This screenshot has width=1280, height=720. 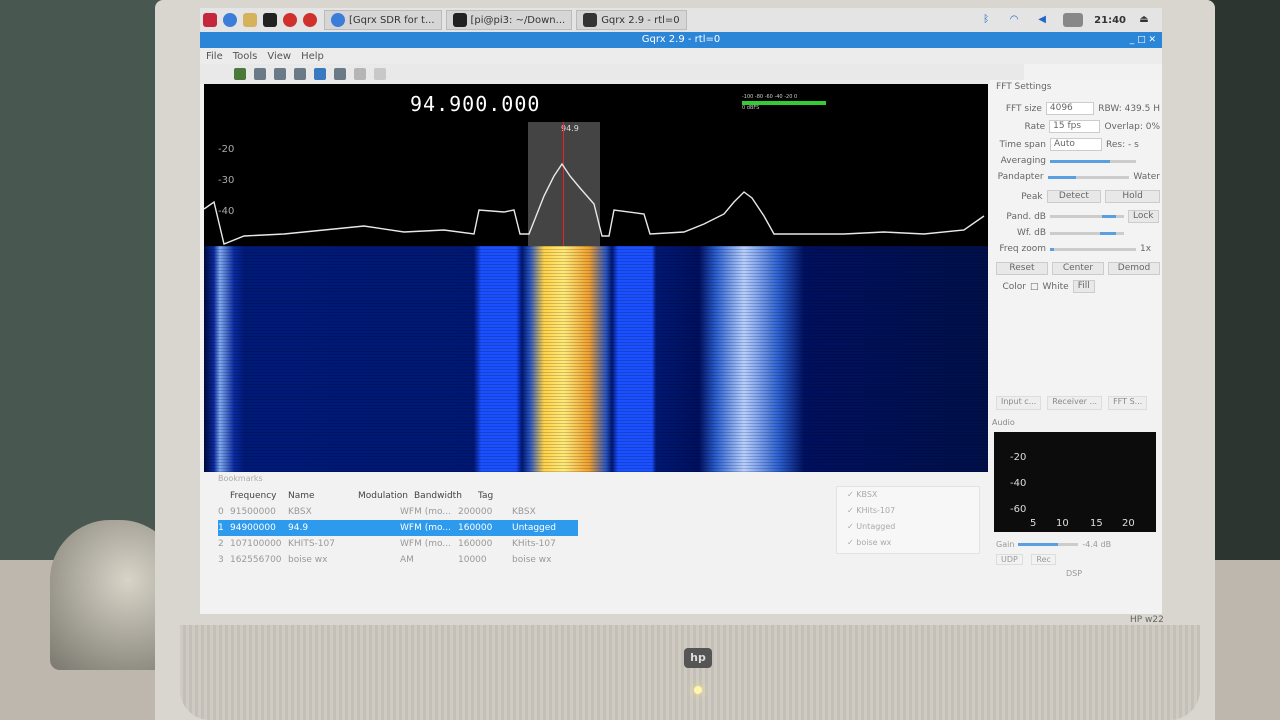 I want to click on menu-file: File, so click(x=214, y=56).